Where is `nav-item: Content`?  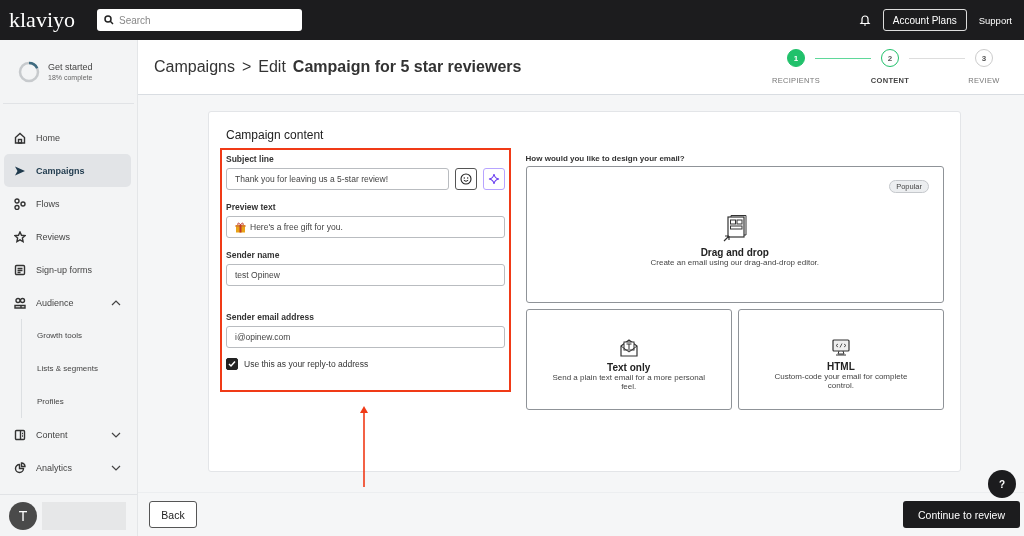 nav-item: Content is located at coordinates (67, 434).